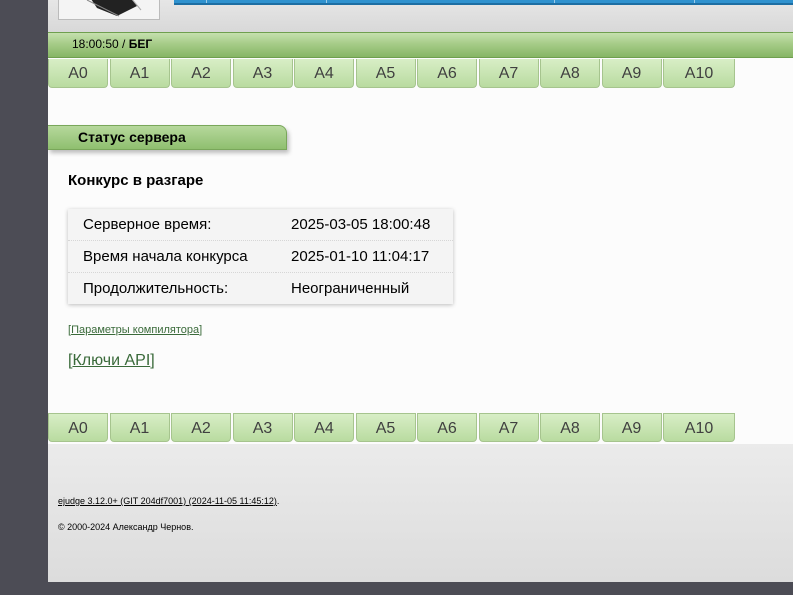 The height and width of the screenshot is (595, 793). What do you see at coordinates (278, 501) in the screenshot?
I see `version-tail: .` at bounding box center [278, 501].